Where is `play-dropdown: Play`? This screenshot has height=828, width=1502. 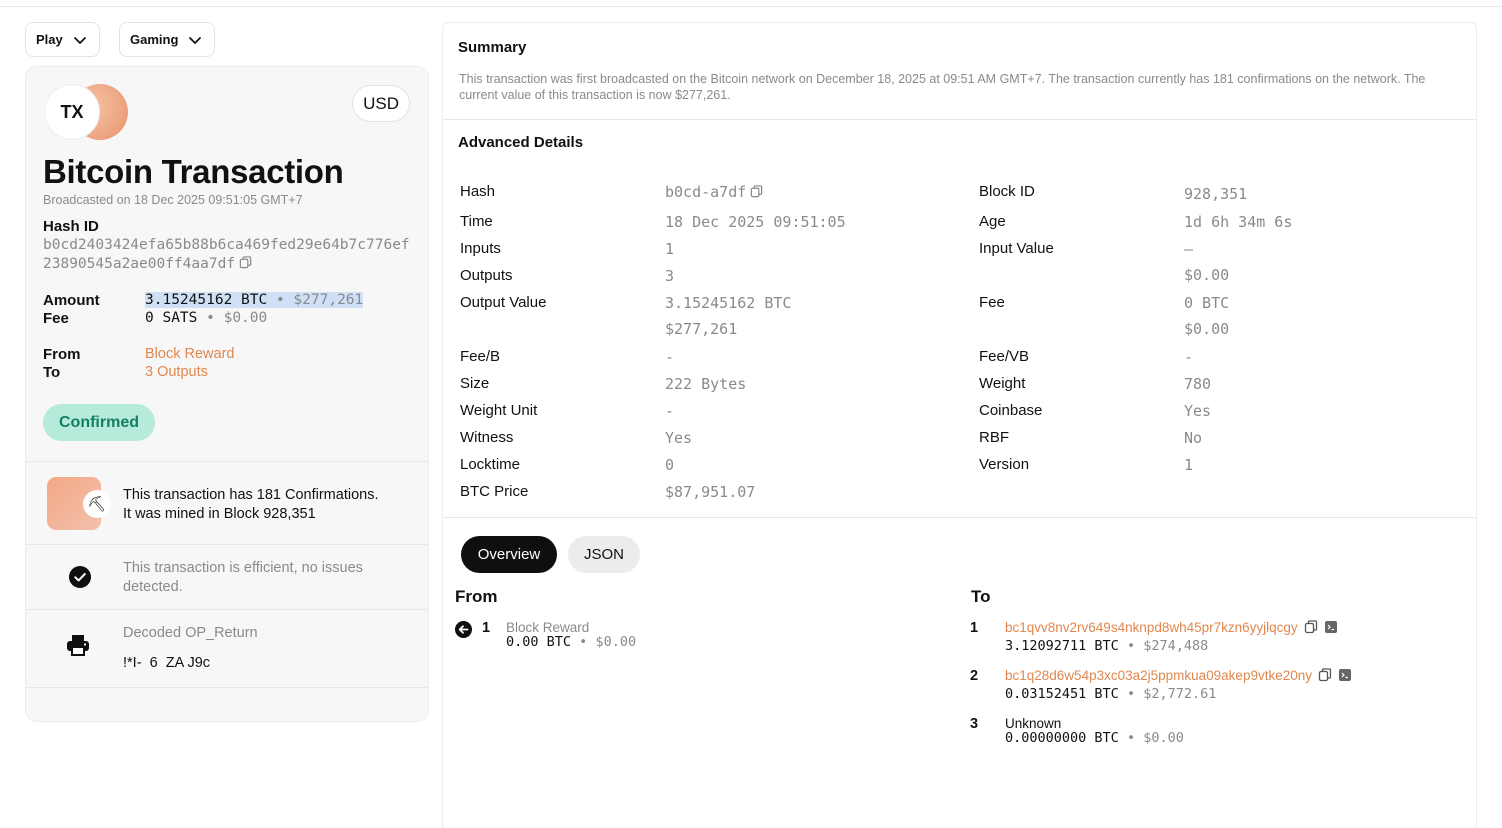 play-dropdown: Play is located at coordinates (62, 39).